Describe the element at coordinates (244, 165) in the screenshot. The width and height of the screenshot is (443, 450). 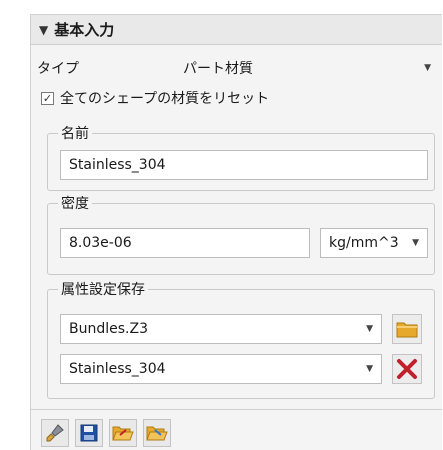
I see `name-input: Stainless_304` at that location.